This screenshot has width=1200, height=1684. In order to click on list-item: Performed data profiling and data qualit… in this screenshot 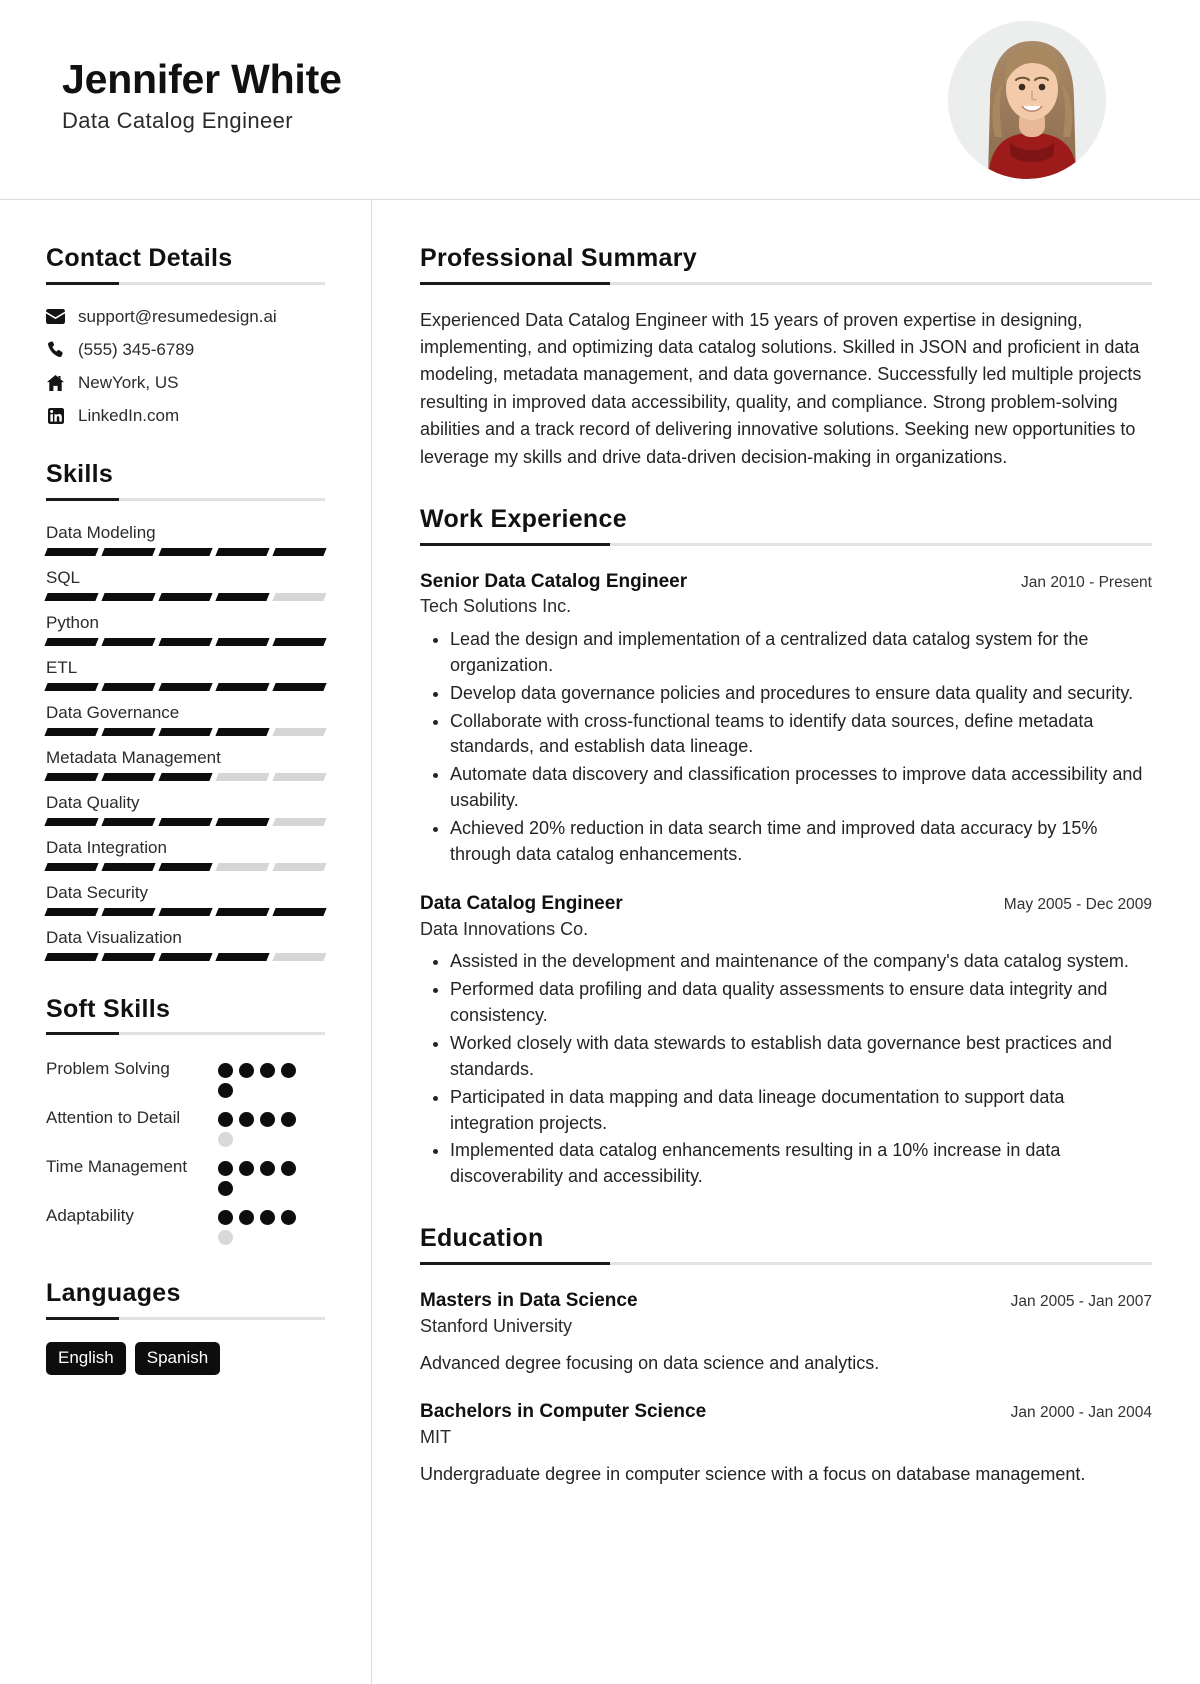, I will do `click(801, 1003)`.